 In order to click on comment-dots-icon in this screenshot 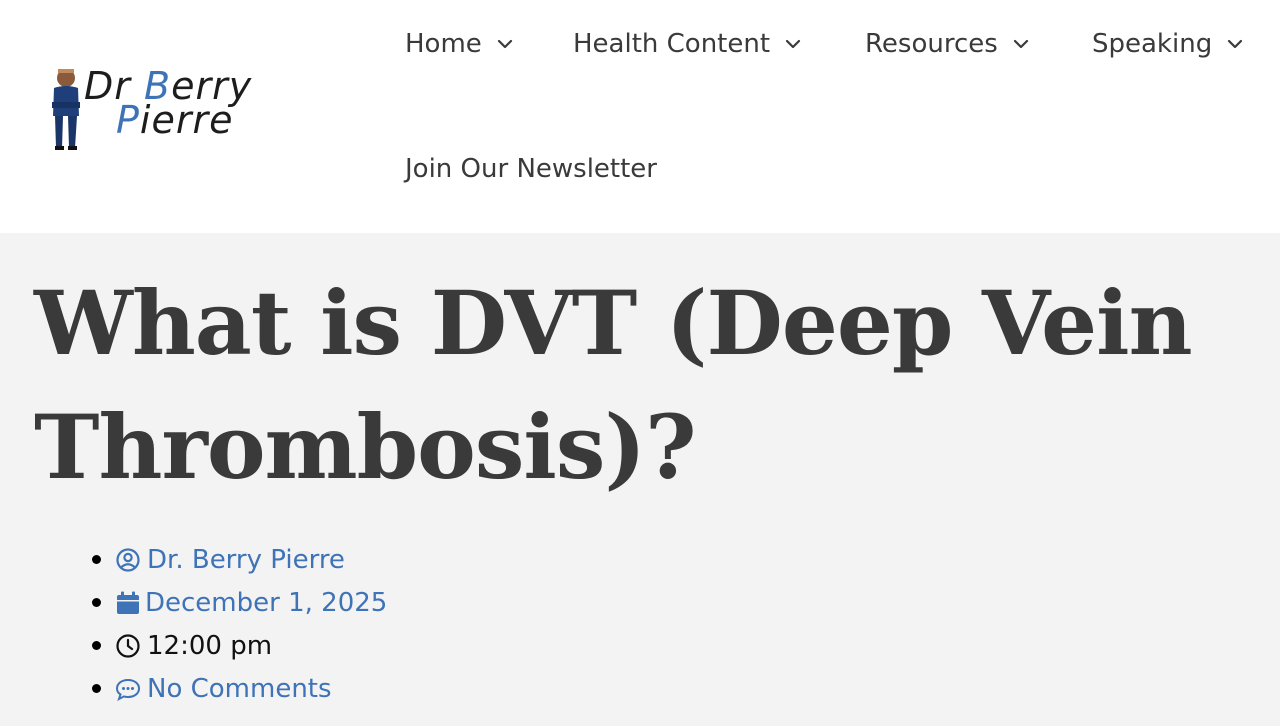, I will do `click(128, 689)`.